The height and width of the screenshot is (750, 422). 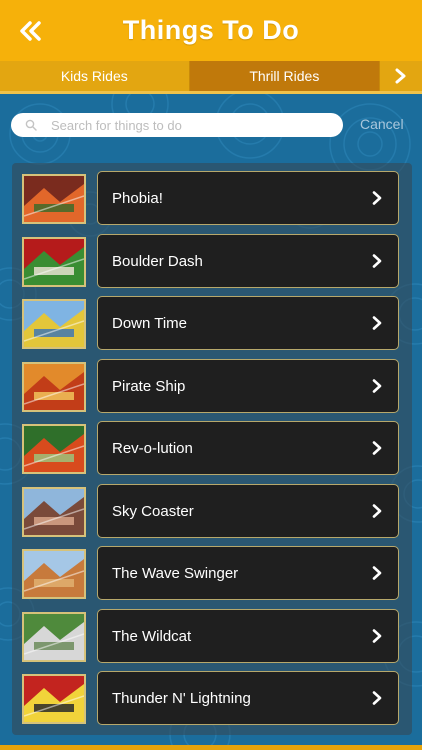 What do you see at coordinates (248, 448) in the screenshot?
I see `ride-button: Rev-o-lution` at bounding box center [248, 448].